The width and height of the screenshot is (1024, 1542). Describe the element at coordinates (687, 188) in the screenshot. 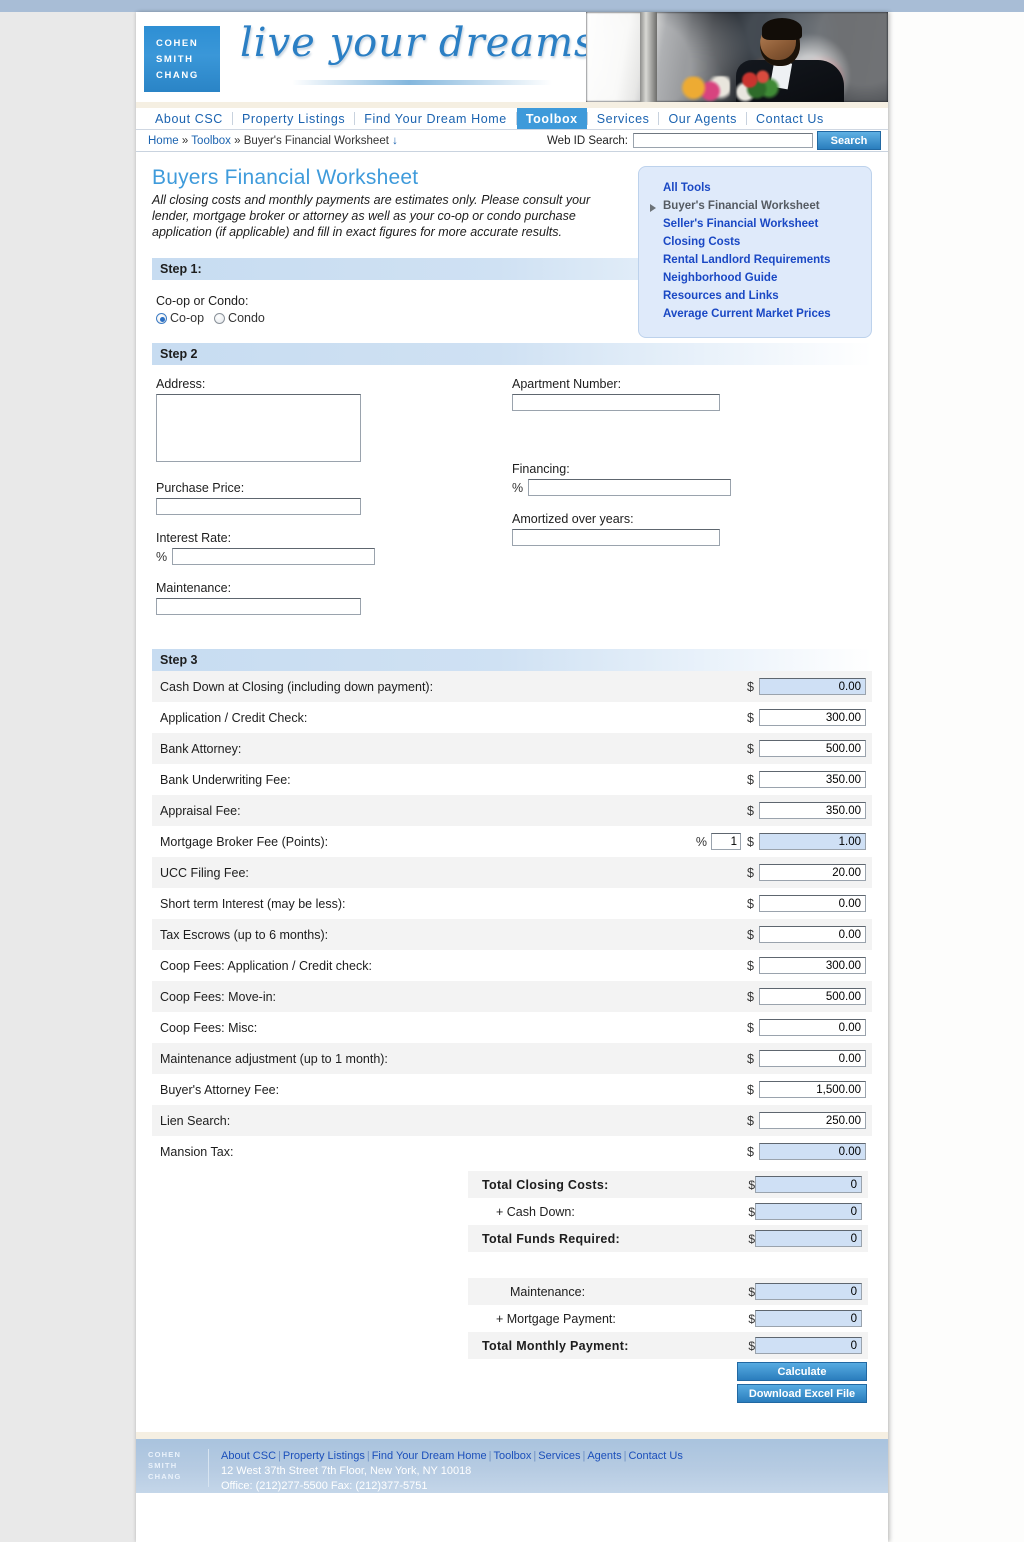

I see `tool-label: All Tools` at that location.